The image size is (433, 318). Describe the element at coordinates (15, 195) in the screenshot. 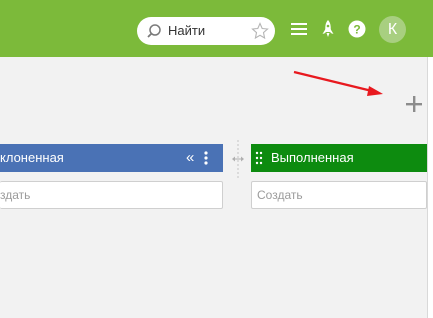

I see `create-card-placeholder: здать` at that location.